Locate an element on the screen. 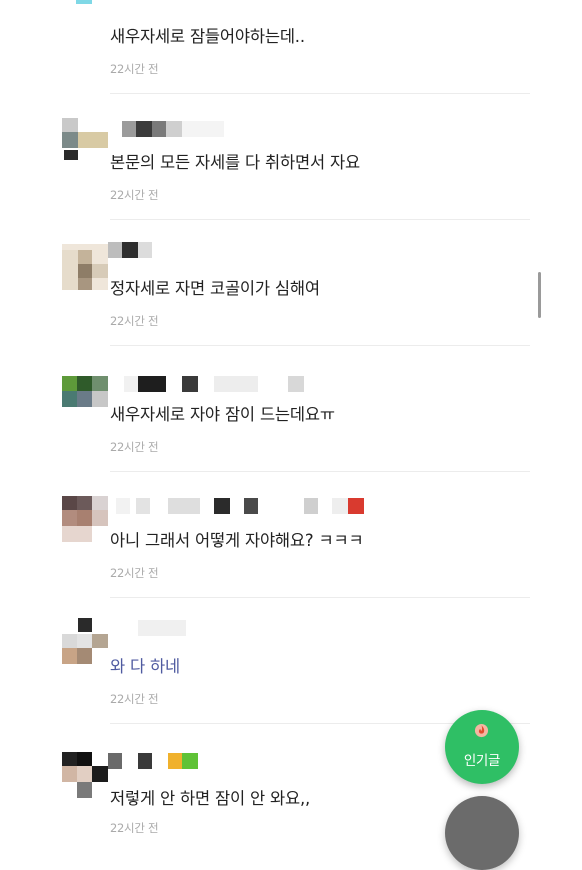 This screenshot has height=870, width=582. popular-posts-button: 인기글 is located at coordinates (482, 747).